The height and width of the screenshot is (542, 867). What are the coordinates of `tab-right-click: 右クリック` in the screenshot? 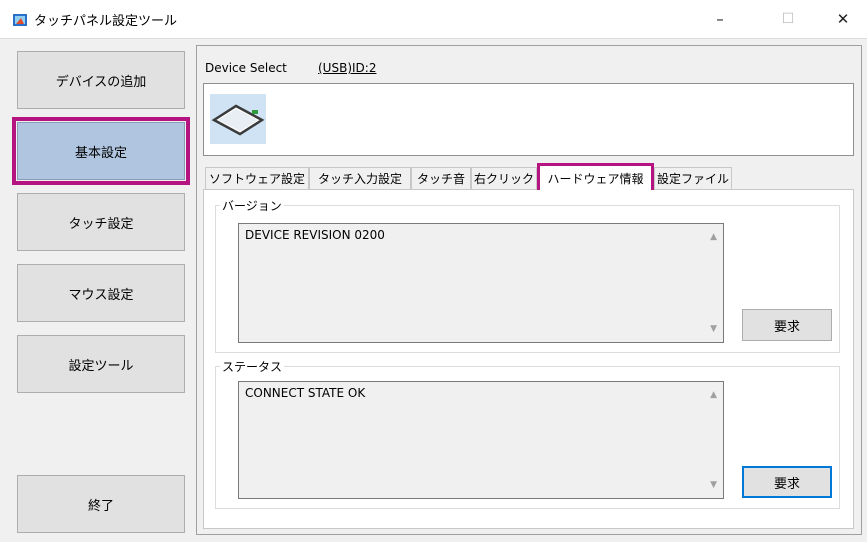 It's located at (504, 178).